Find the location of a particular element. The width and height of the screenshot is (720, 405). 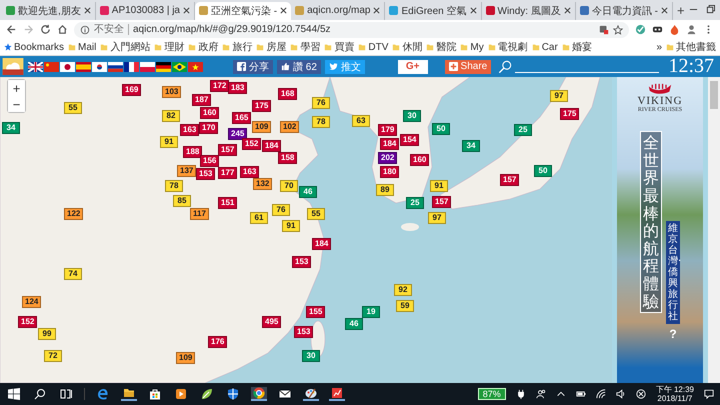

bookmark-item: My is located at coordinates (472, 47).